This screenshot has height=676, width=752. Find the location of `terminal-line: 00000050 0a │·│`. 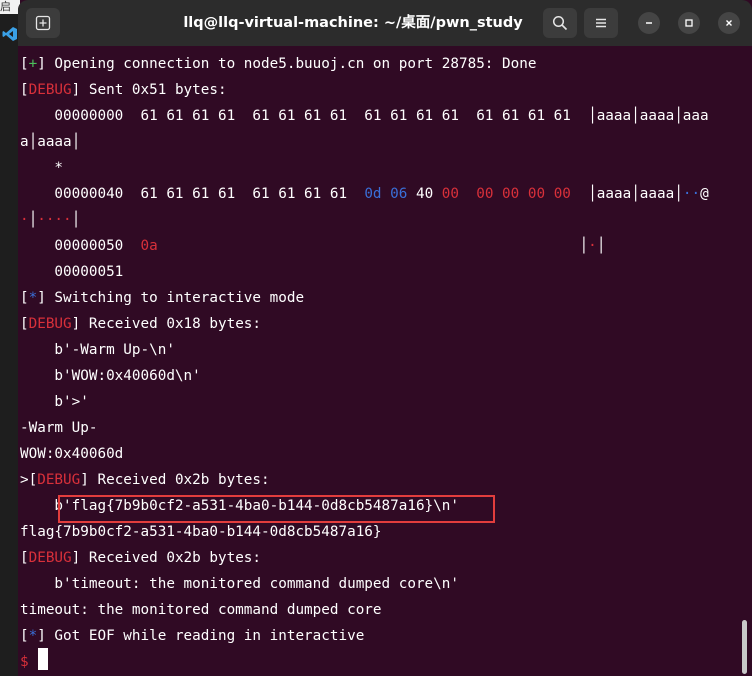

terminal-line: 00000050 0a │·│ is located at coordinates (312, 246).